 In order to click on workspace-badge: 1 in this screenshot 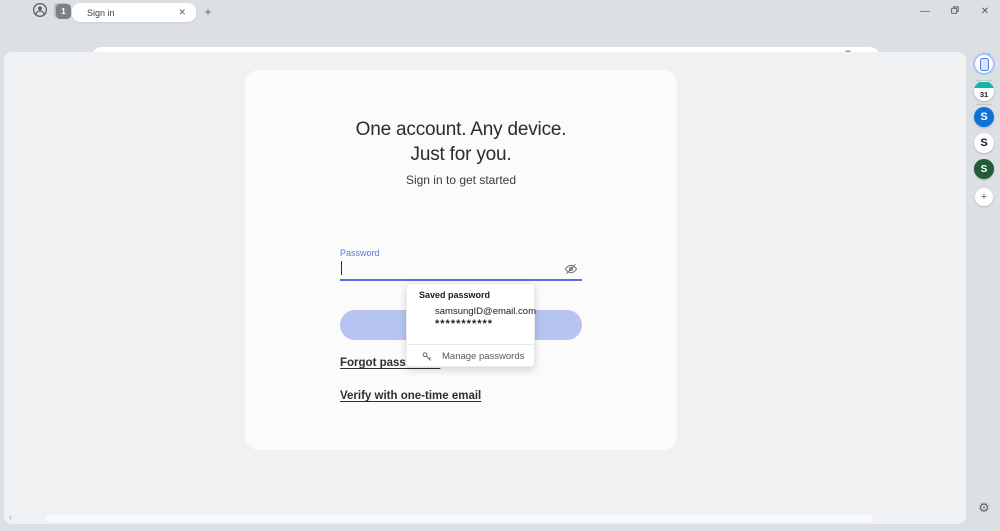, I will do `click(63, 11)`.